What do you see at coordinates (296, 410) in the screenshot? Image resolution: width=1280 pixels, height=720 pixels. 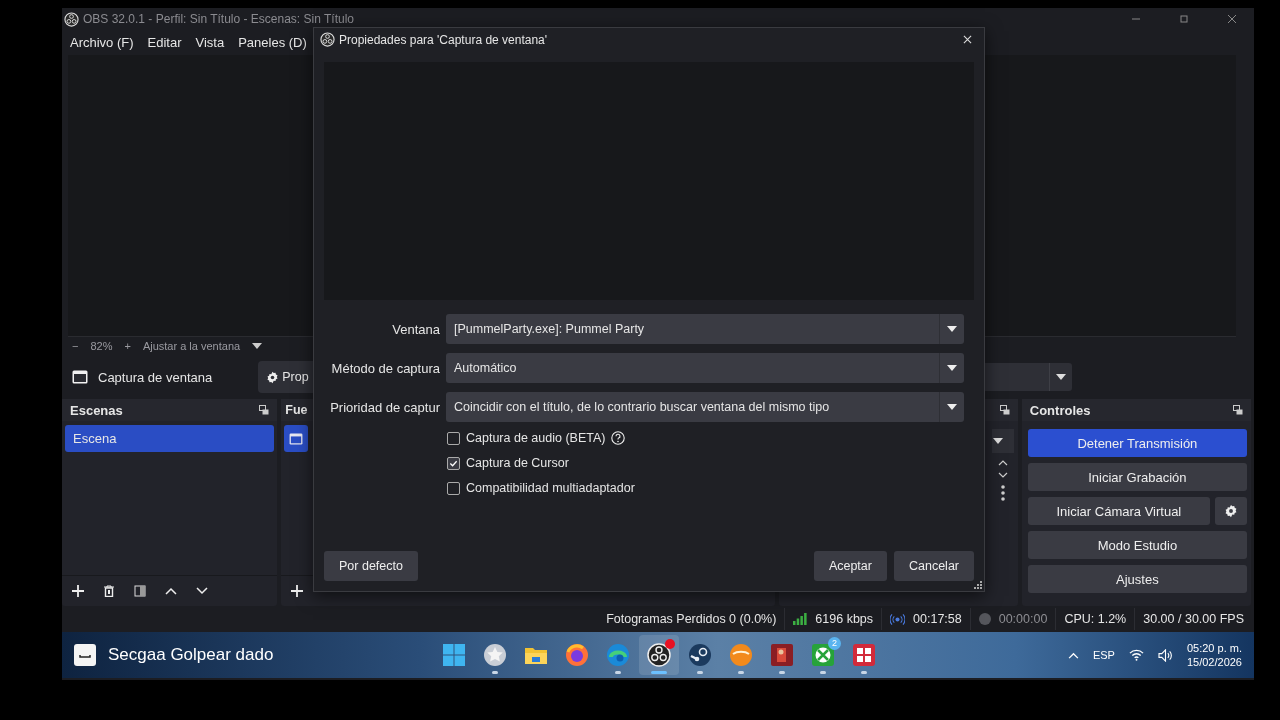 I see `panel-title: Fue` at bounding box center [296, 410].